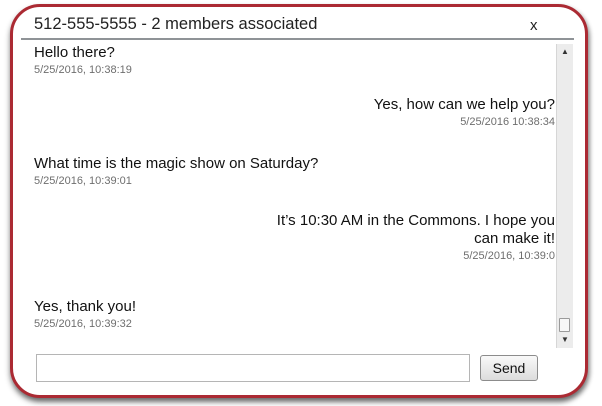  I want to click on message-text-line-1: It’s 10:30 AM in the Commons. I hope you, so click(415, 220).